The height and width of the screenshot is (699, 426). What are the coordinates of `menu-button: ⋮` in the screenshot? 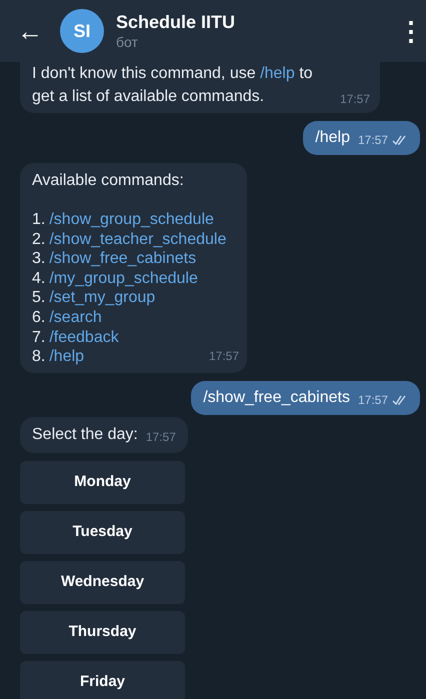 It's located at (406, 31).